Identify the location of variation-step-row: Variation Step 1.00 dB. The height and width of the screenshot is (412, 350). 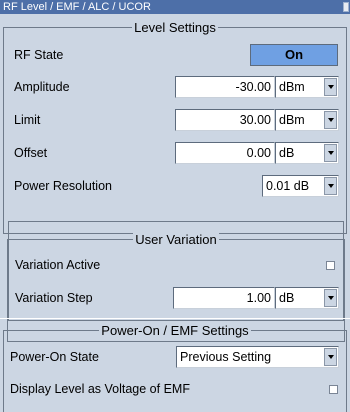
(176, 298).